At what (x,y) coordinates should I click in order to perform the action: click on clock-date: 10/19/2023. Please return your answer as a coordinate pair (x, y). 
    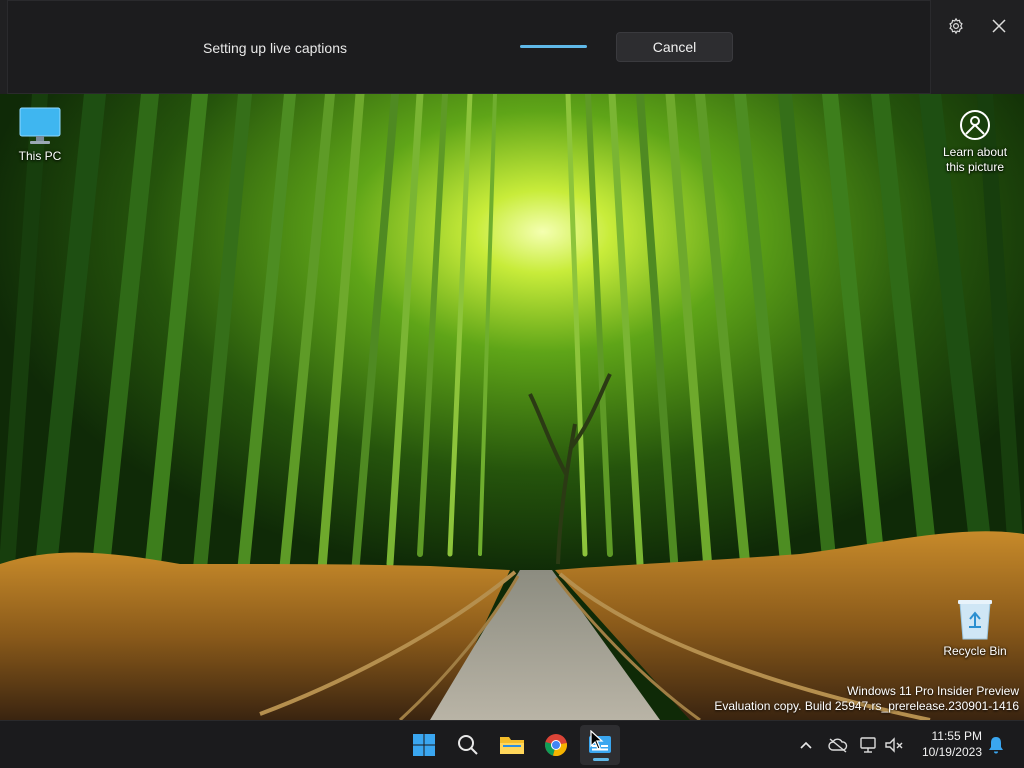
    Looking at the image, I should click on (951, 752).